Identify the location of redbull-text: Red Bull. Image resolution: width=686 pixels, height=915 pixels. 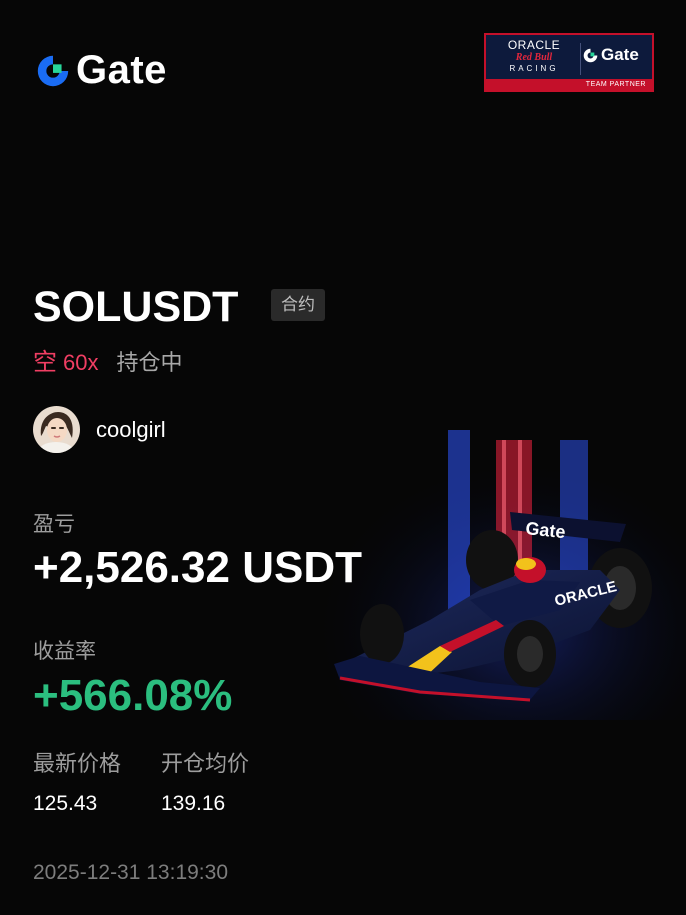
(534, 57).